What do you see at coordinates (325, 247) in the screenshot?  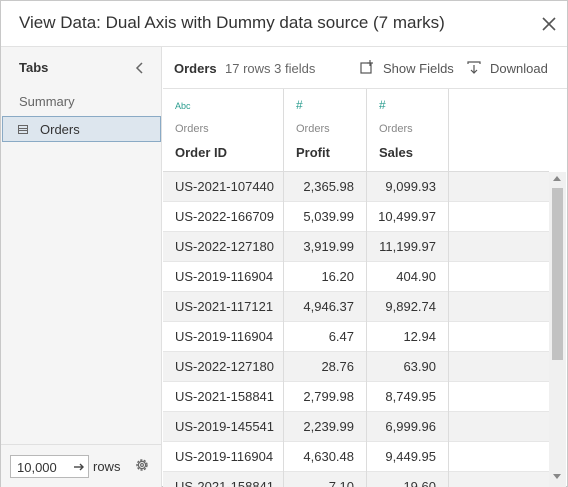 I see `cell-profit: 3,919.99` at bounding box center [325, 247].